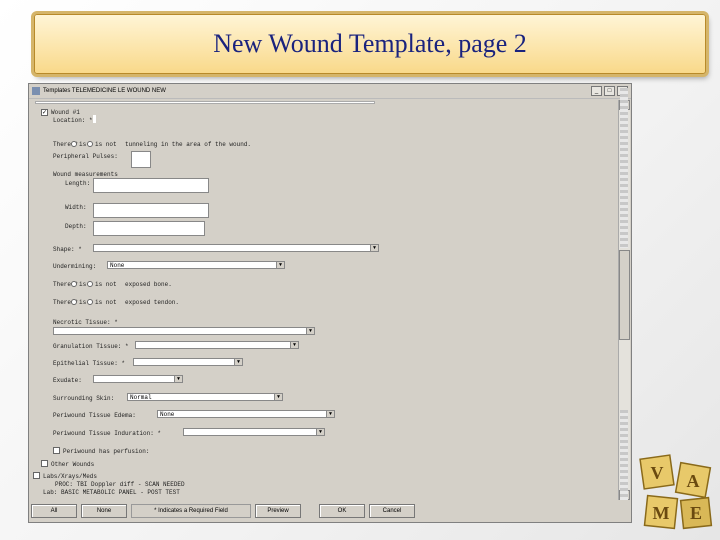 The height and width of the screenshot is (540, 720). Describe the element at coordinates (246, 414) in the screenshot. I see `periwound-edema-select: None ▼` at that location.